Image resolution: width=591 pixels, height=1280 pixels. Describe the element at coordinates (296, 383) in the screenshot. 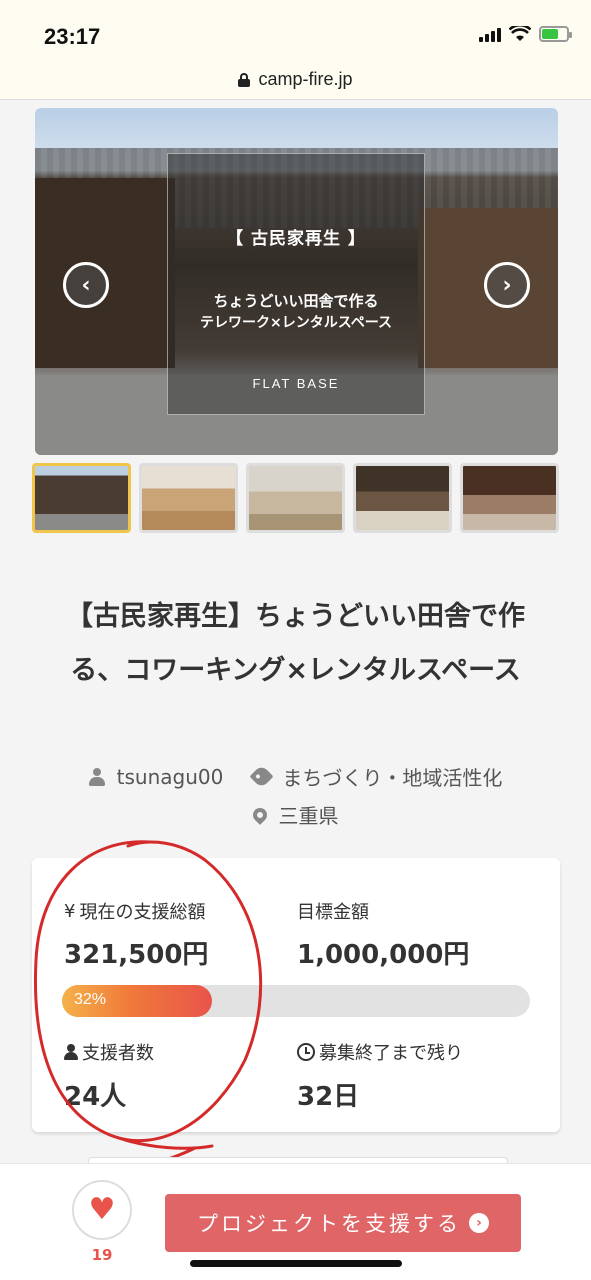

I see `hero-logo: FLAT BASE` at that location.